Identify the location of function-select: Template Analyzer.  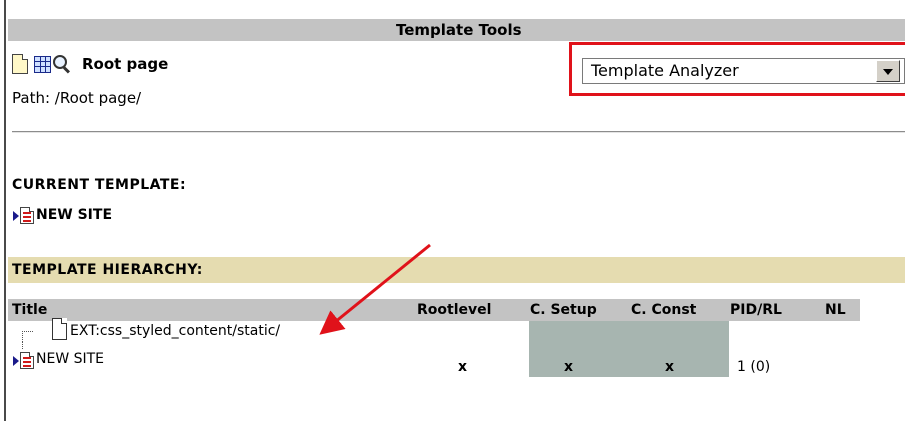
(743, 71).